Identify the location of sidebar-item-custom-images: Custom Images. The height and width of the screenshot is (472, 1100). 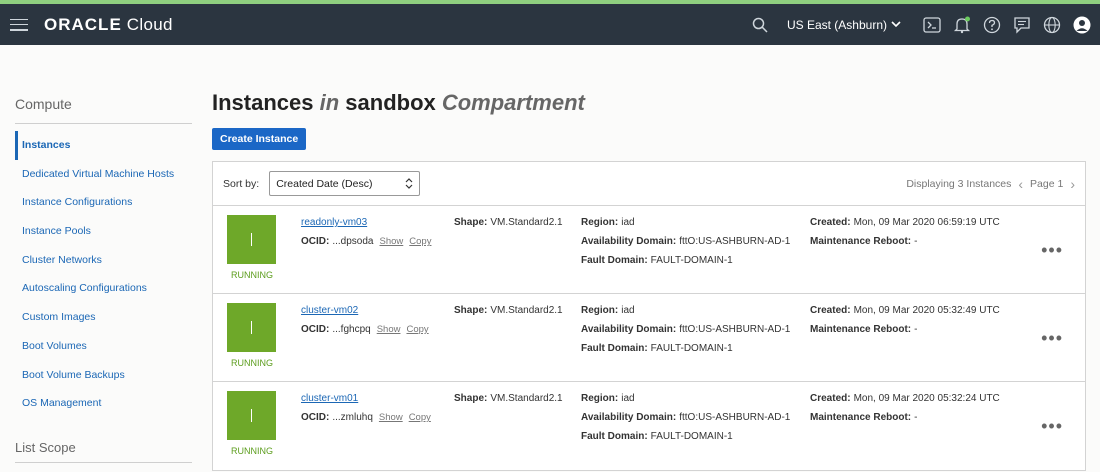
(103, 317).